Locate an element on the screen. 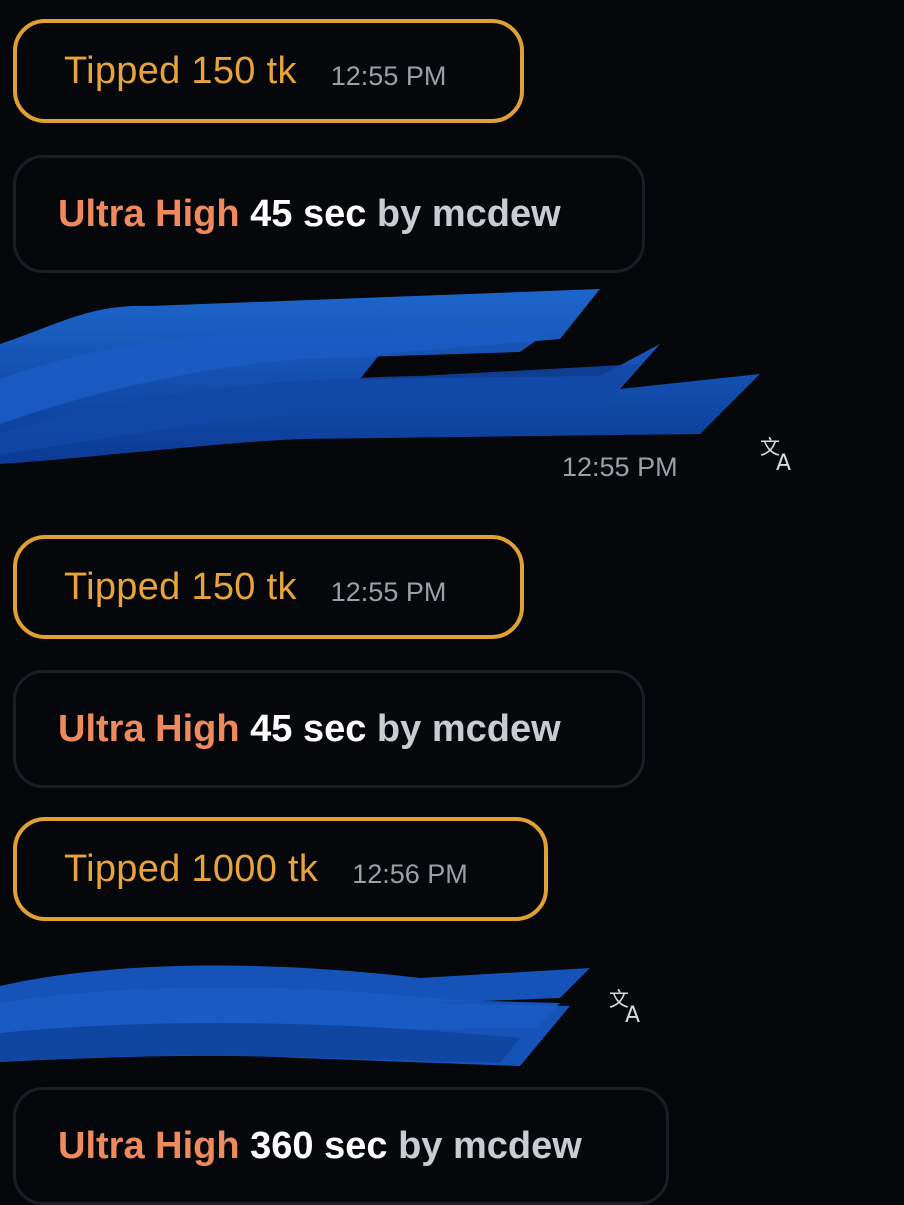  tip-text: Tipped 1000 tk is located at coordinates (191, 868).